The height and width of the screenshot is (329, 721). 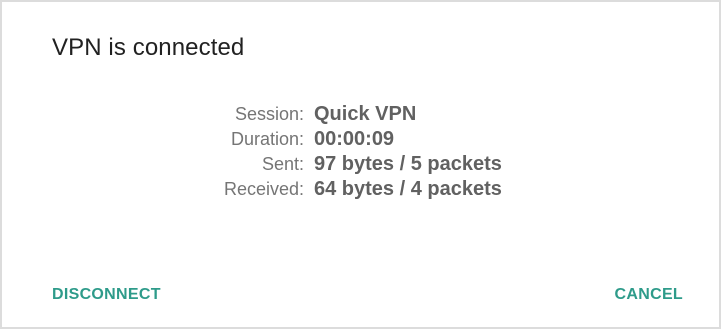 I want to click on sent-row: Sent: 97 bytes / 5 packets, so click(x=392, y=164).